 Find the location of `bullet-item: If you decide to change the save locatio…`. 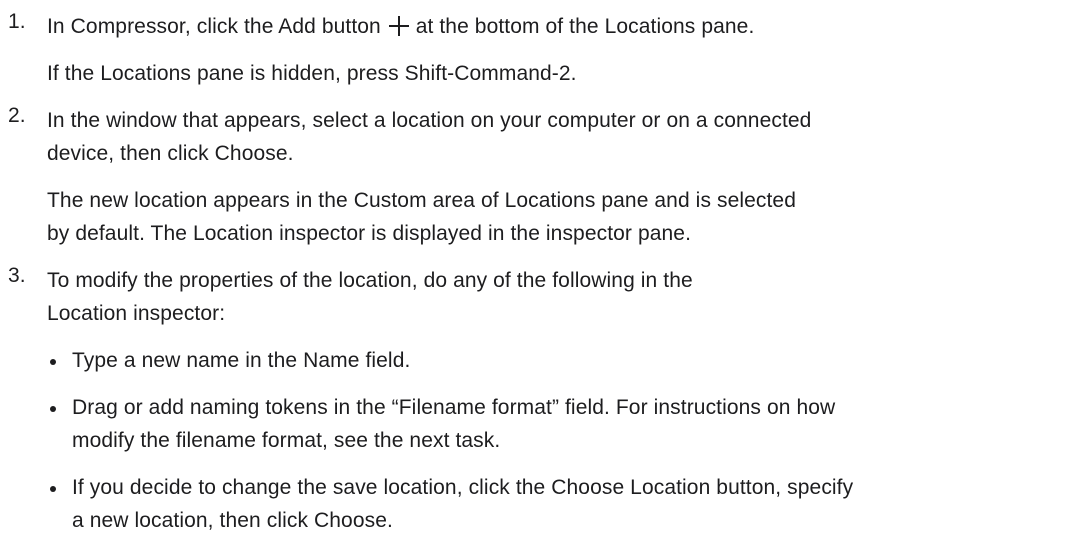

bullet-item: If you decide to change the save locatio… is located at coordinates (562, 504).